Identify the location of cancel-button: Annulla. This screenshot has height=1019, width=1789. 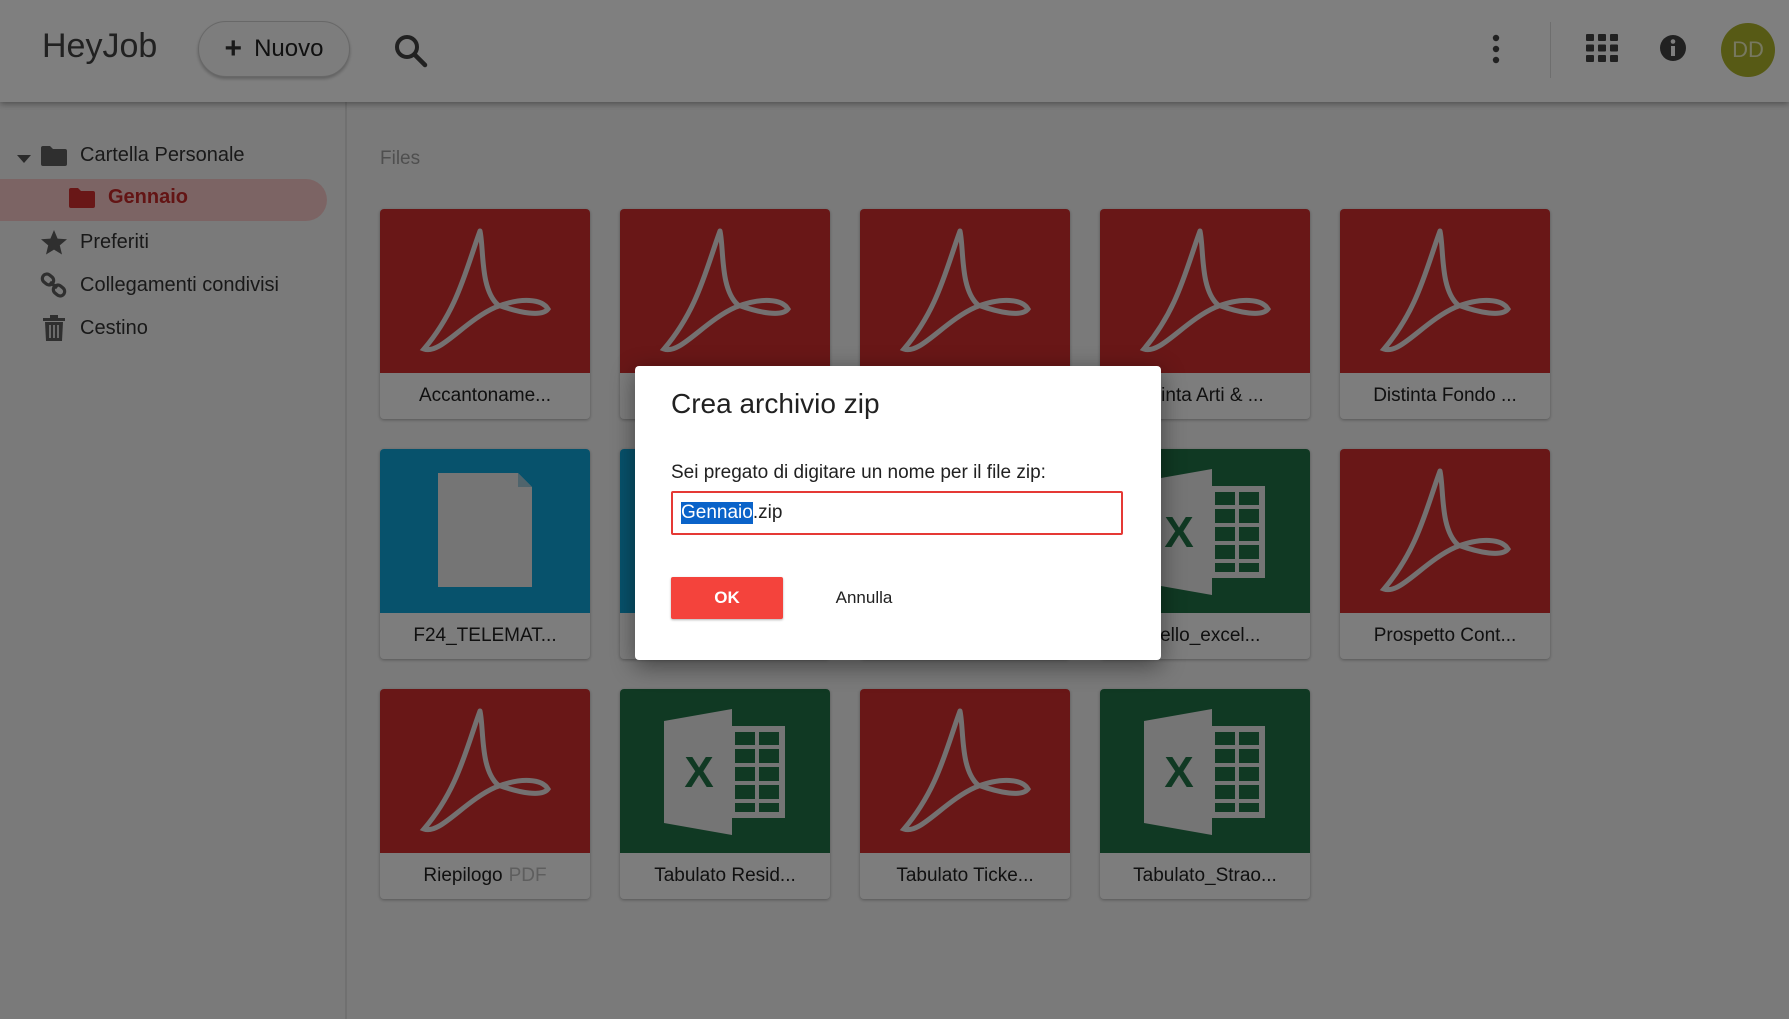
(864, 598).